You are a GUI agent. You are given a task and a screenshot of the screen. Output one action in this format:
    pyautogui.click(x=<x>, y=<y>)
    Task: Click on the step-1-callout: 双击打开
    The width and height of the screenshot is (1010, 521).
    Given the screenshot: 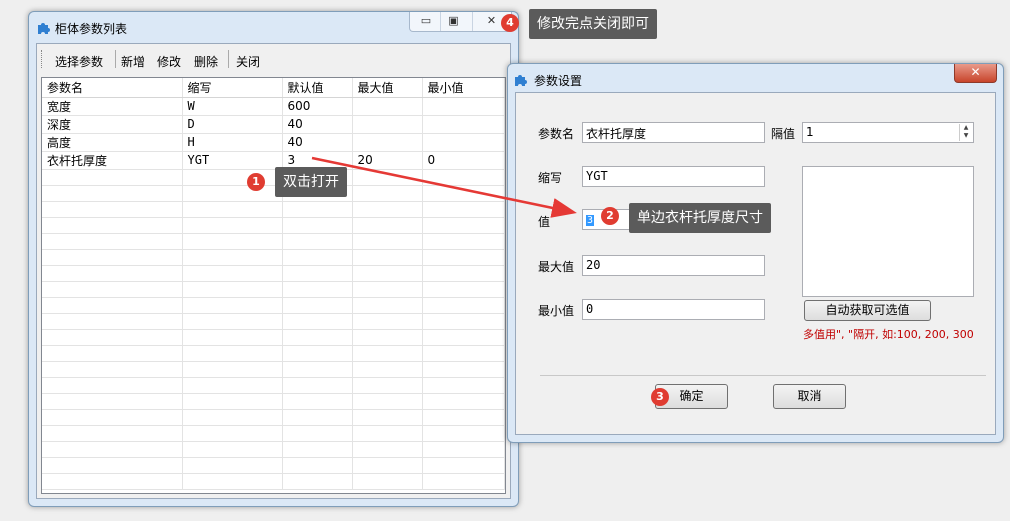 What is the action you would take?
    pyautogui.click(x=311, y=182)
    